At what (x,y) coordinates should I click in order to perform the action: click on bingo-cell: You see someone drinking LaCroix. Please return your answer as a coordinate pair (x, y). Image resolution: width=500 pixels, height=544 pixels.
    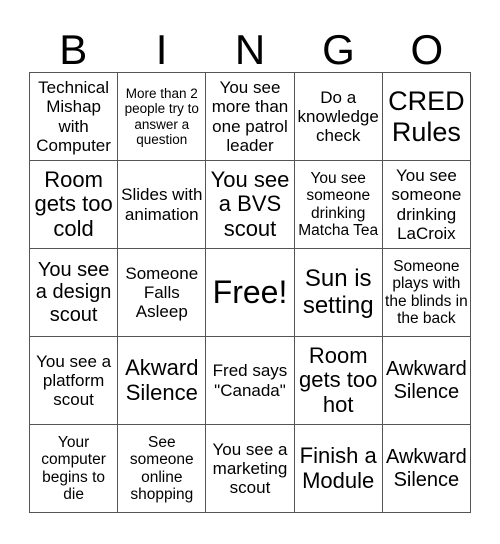
    Looking at the image, I should click on (426, 205).